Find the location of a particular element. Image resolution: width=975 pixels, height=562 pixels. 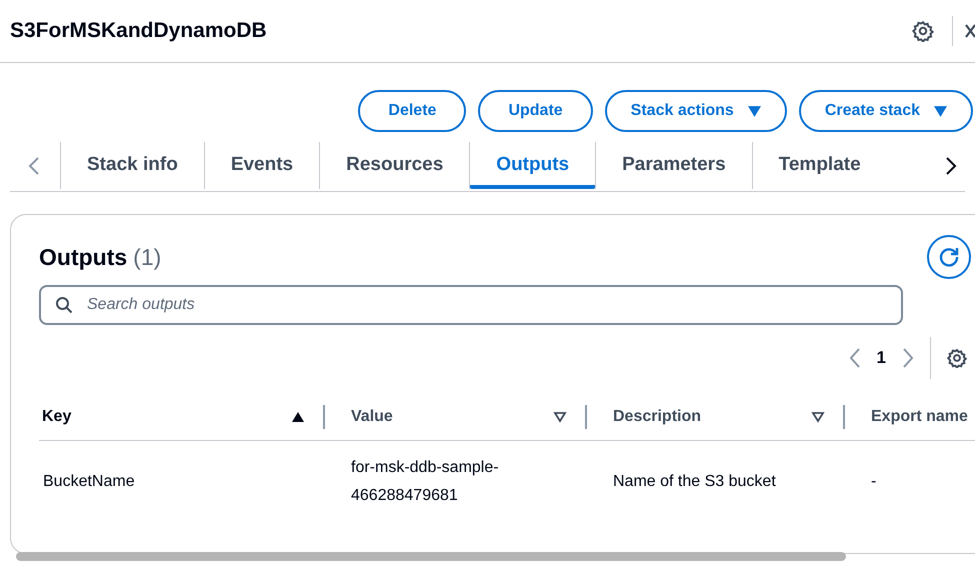

page-title: S3ForMSKandDynamoDB is located at coordinates (138, 31).